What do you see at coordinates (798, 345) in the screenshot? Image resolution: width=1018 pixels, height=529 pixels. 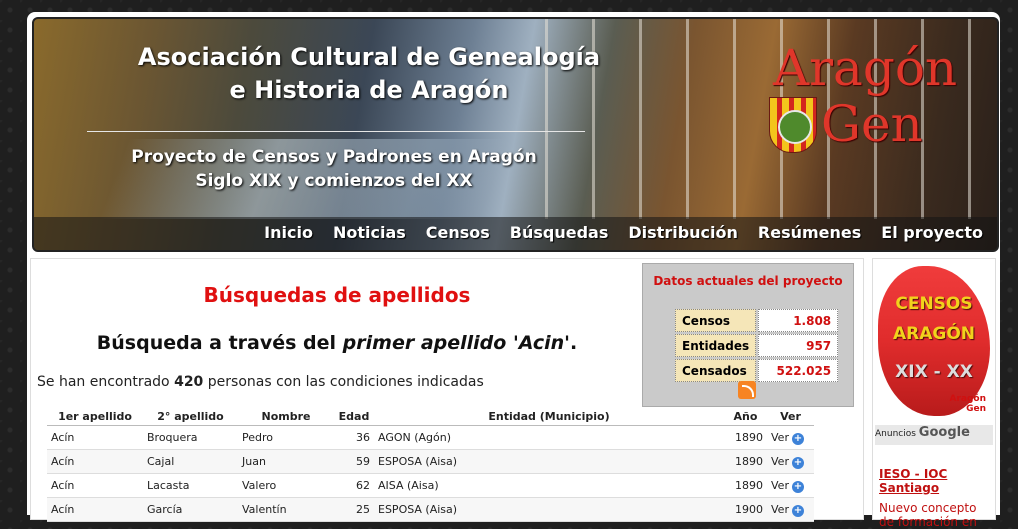 I see `stats-value: 957` at bounding box center [798, 345].